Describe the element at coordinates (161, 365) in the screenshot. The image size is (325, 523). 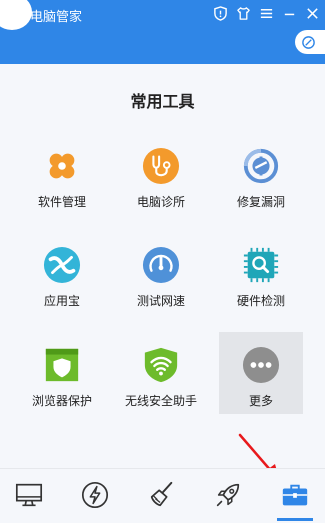
I see `wifi-shield-icon` at that location.